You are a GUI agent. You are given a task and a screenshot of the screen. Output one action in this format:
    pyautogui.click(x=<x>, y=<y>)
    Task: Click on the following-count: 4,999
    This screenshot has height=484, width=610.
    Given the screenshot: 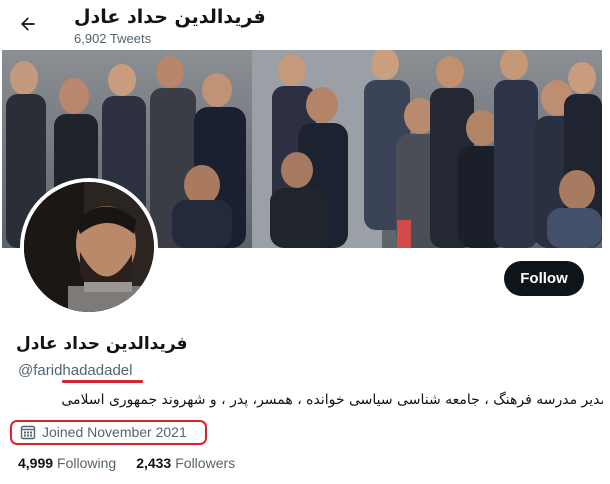 What is the action you would take?
    pyautogui.click(x=36, y=463)
    